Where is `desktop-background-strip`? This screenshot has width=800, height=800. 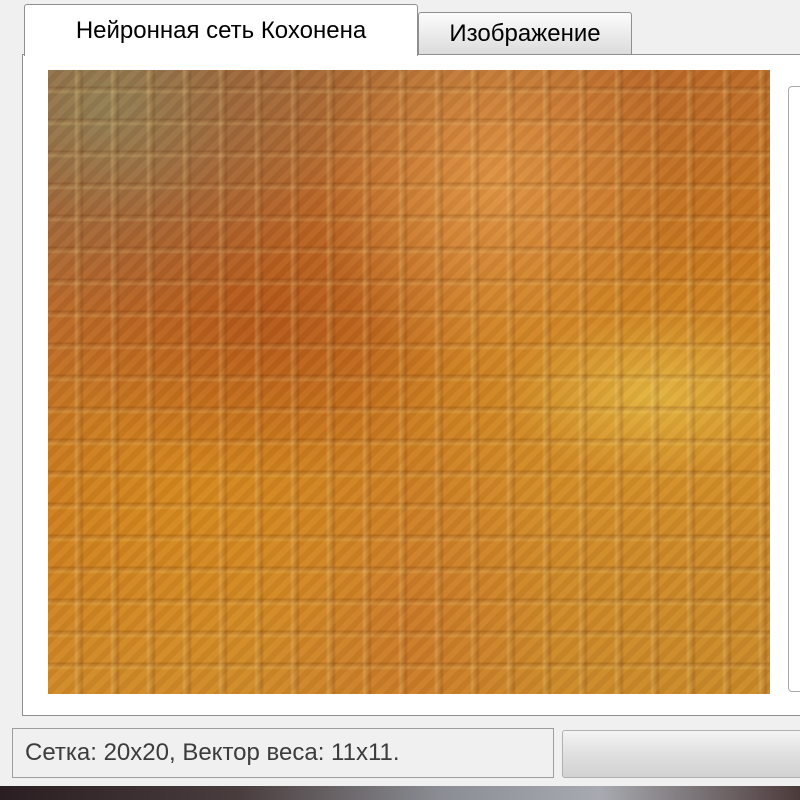
desktop-background-strip is located at coordinates (400, 793).